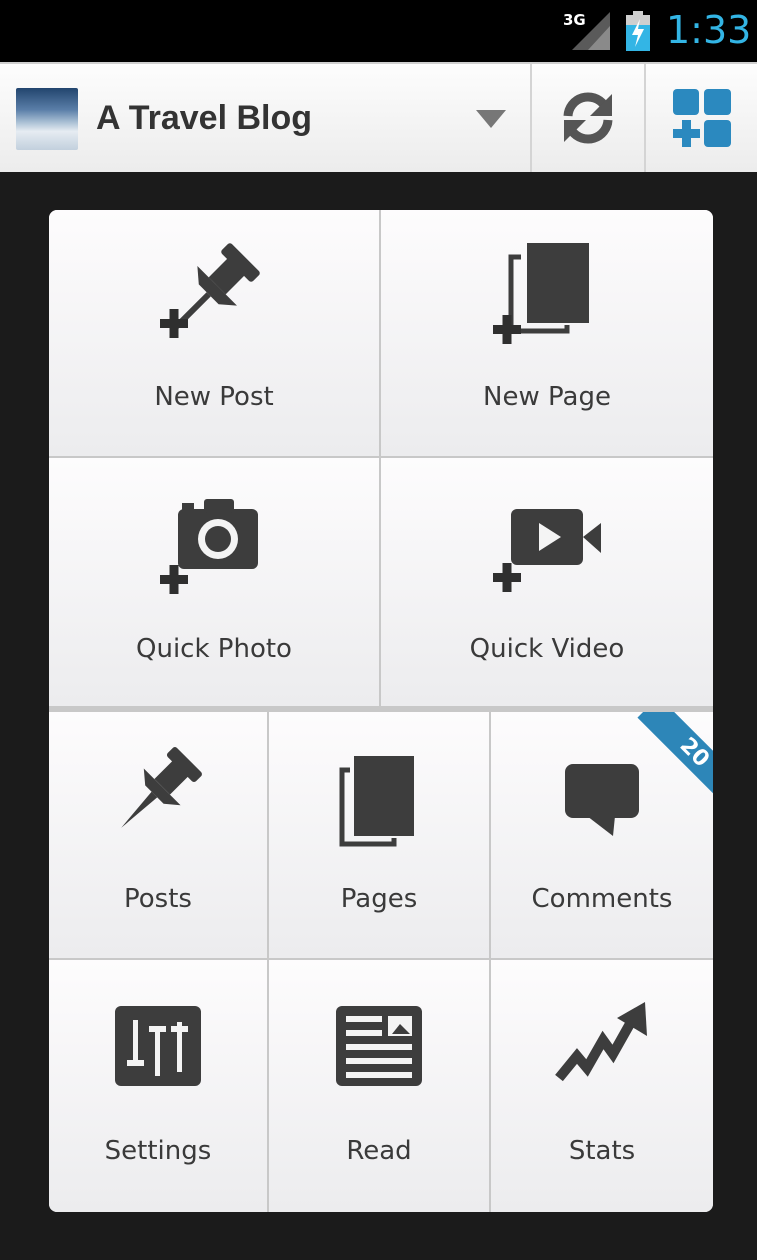 The height and width of the screenshot is (1260, 757). What do you see at coordinates (214, 397) in the screenshot?
I see `tile-label: New Post` at bounding box center [214, 397].